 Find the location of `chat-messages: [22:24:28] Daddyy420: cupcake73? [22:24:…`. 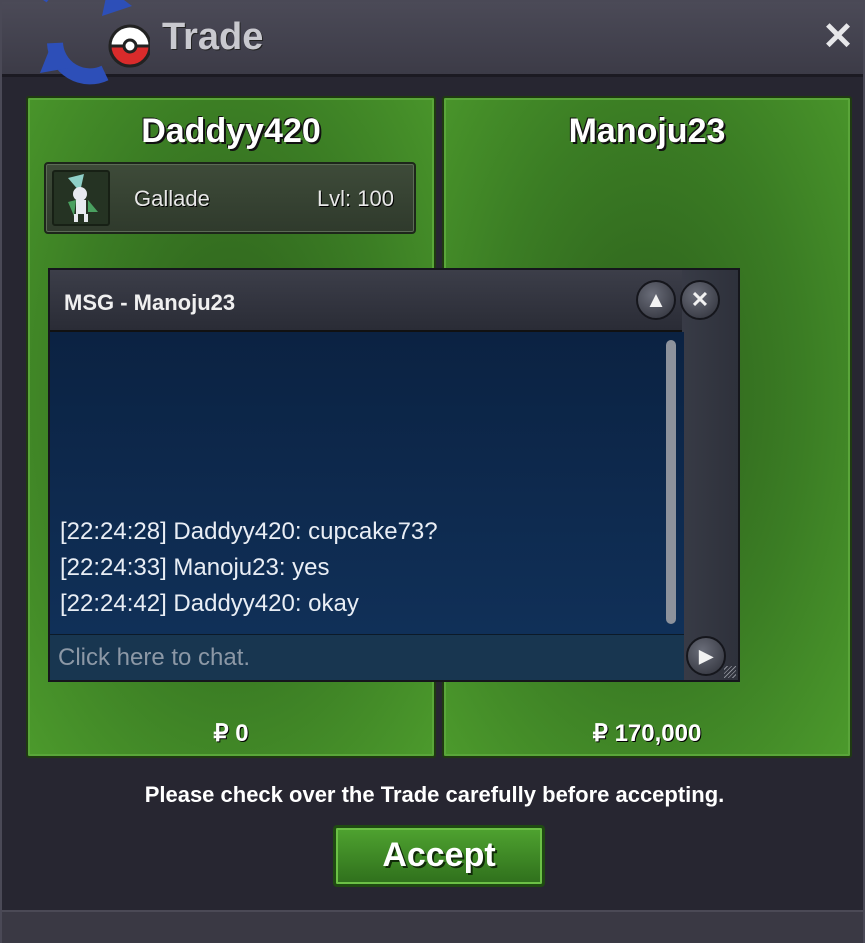

chat-messages: [22:24:28] Daddyy420: cupcake73? [22:24:… is located at coordinates (249, 568).